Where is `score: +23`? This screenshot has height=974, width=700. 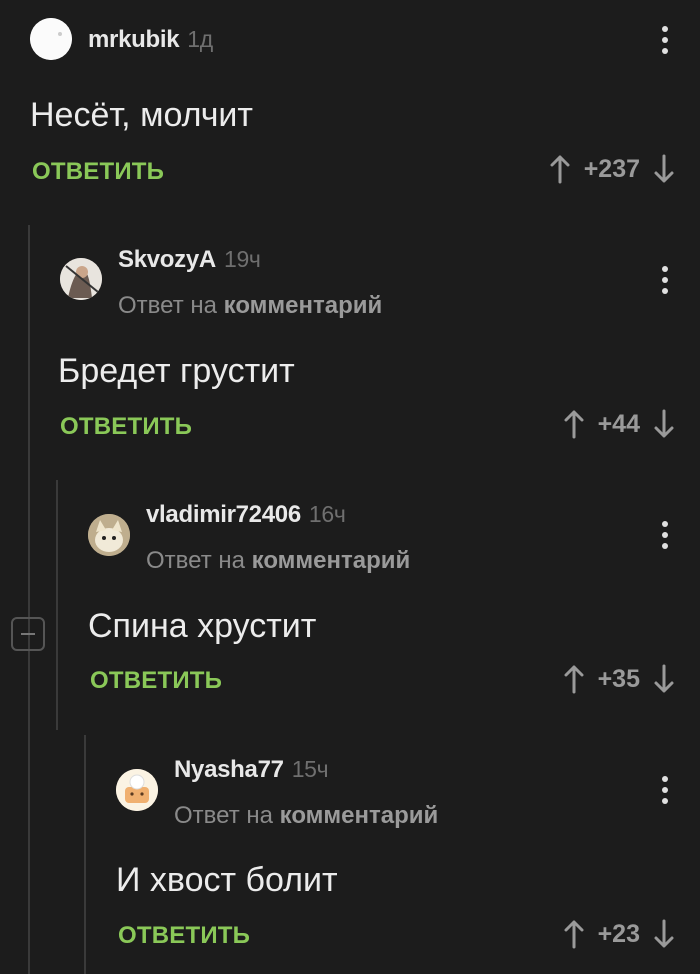 score: +23 is located at coordinates (618, 933).